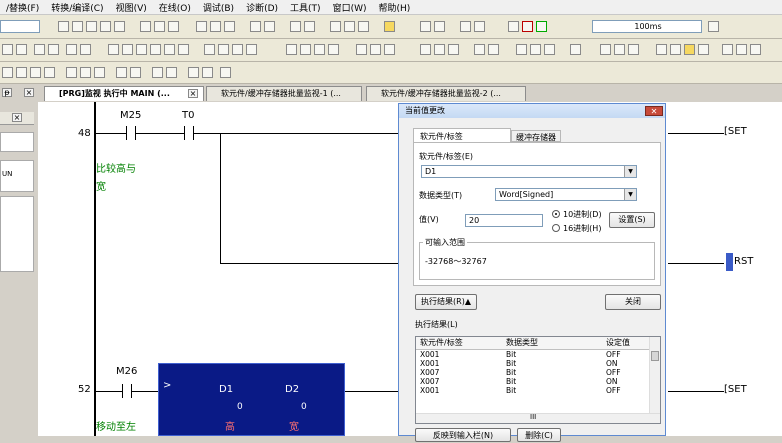  What do you see at coordinates (335, 26) in the screenshot?
I see `device-memory-icon` at bounding box center [335, 26].